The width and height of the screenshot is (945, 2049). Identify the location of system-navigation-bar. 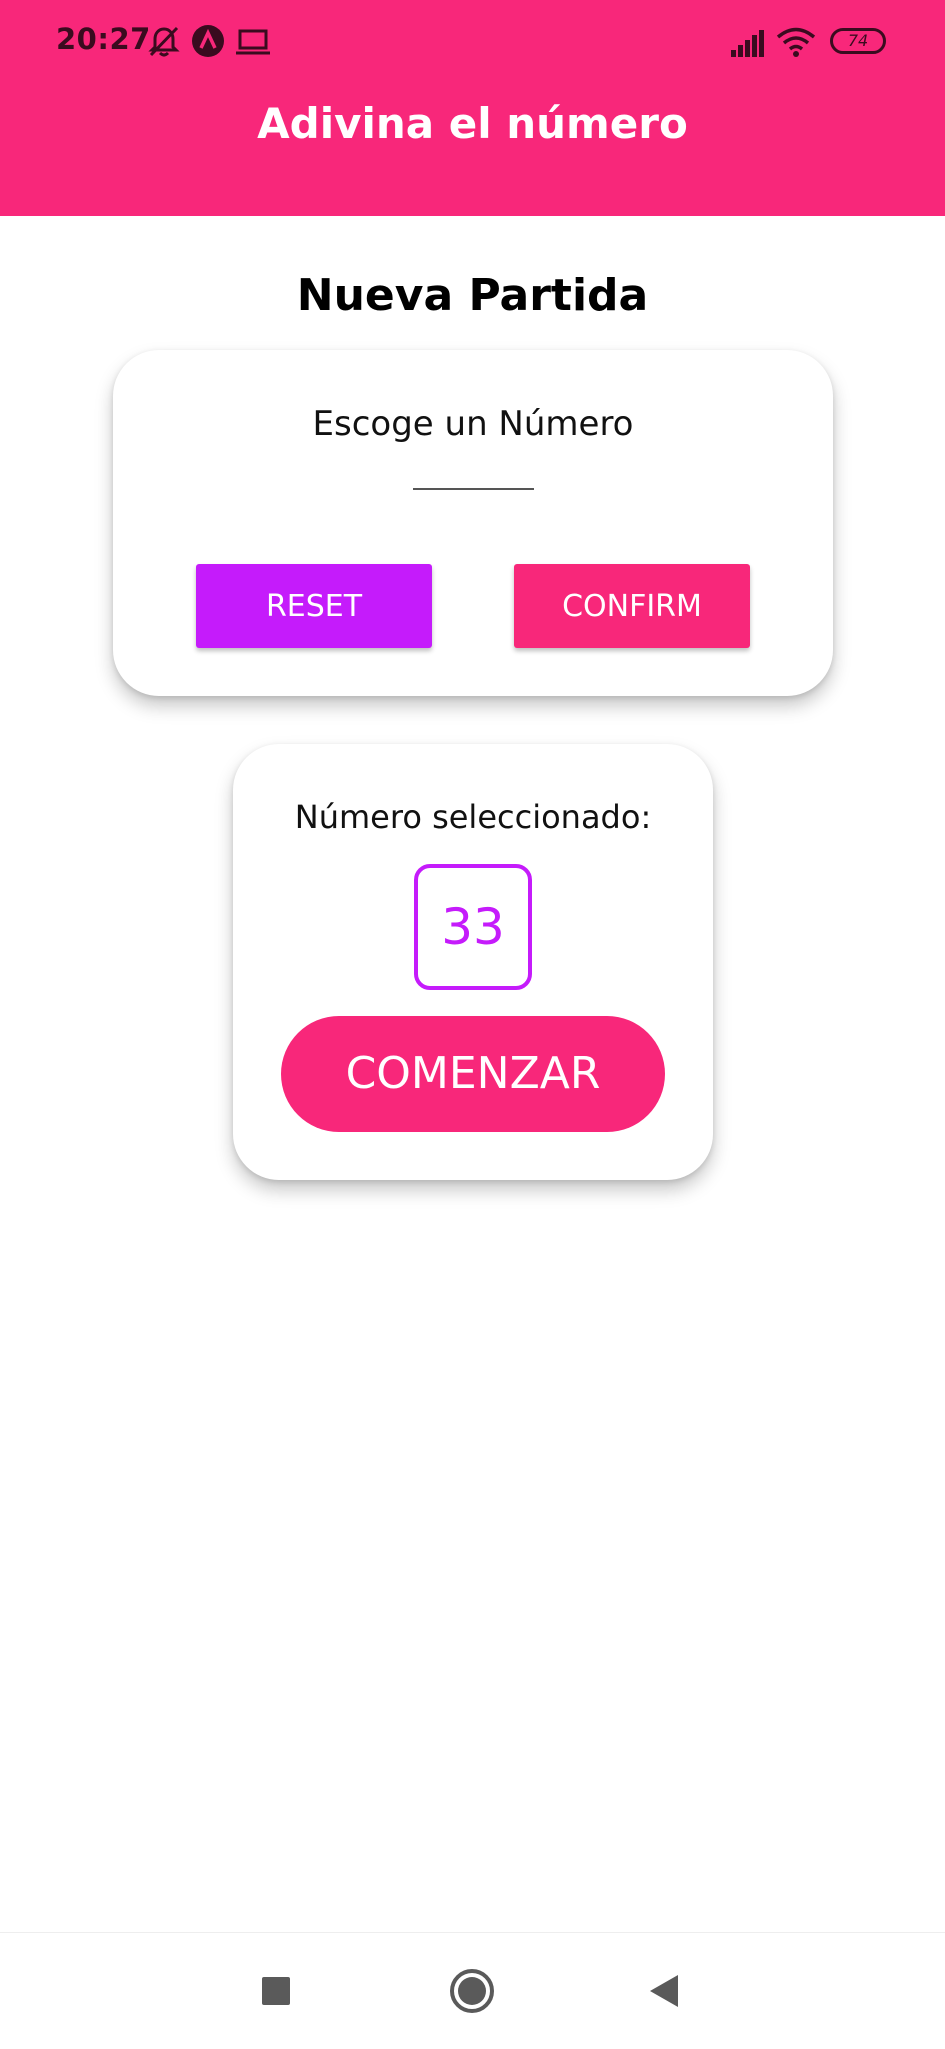
(472, 1990).